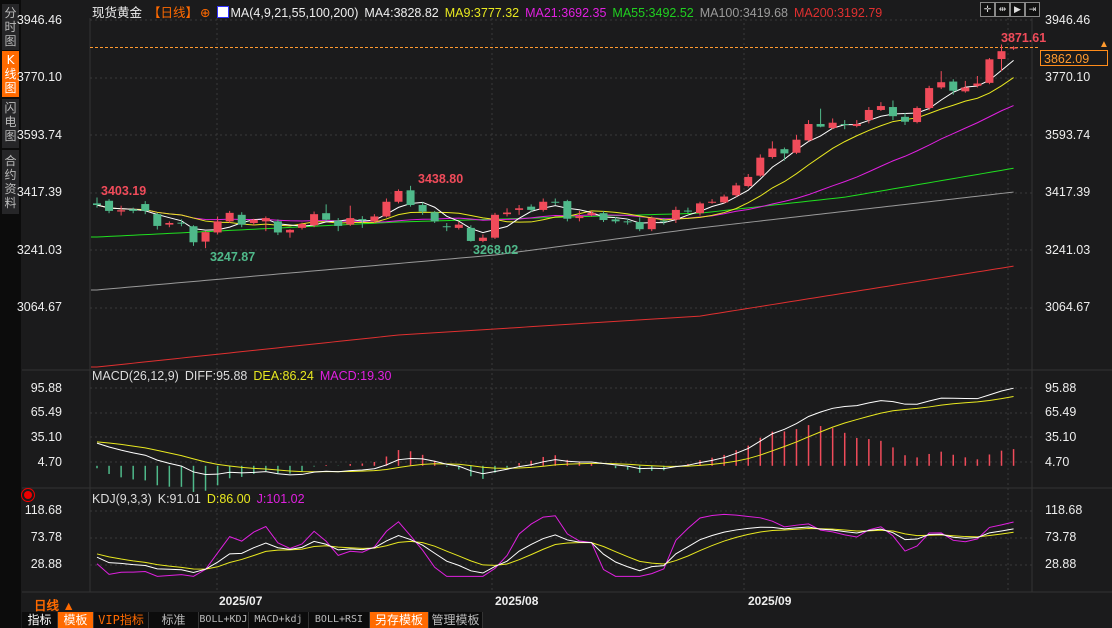  What do you see at coordinates (46, 564) in the screenshot?
I see `kdj-tick: 28.88` at bounding box center [46, 564].